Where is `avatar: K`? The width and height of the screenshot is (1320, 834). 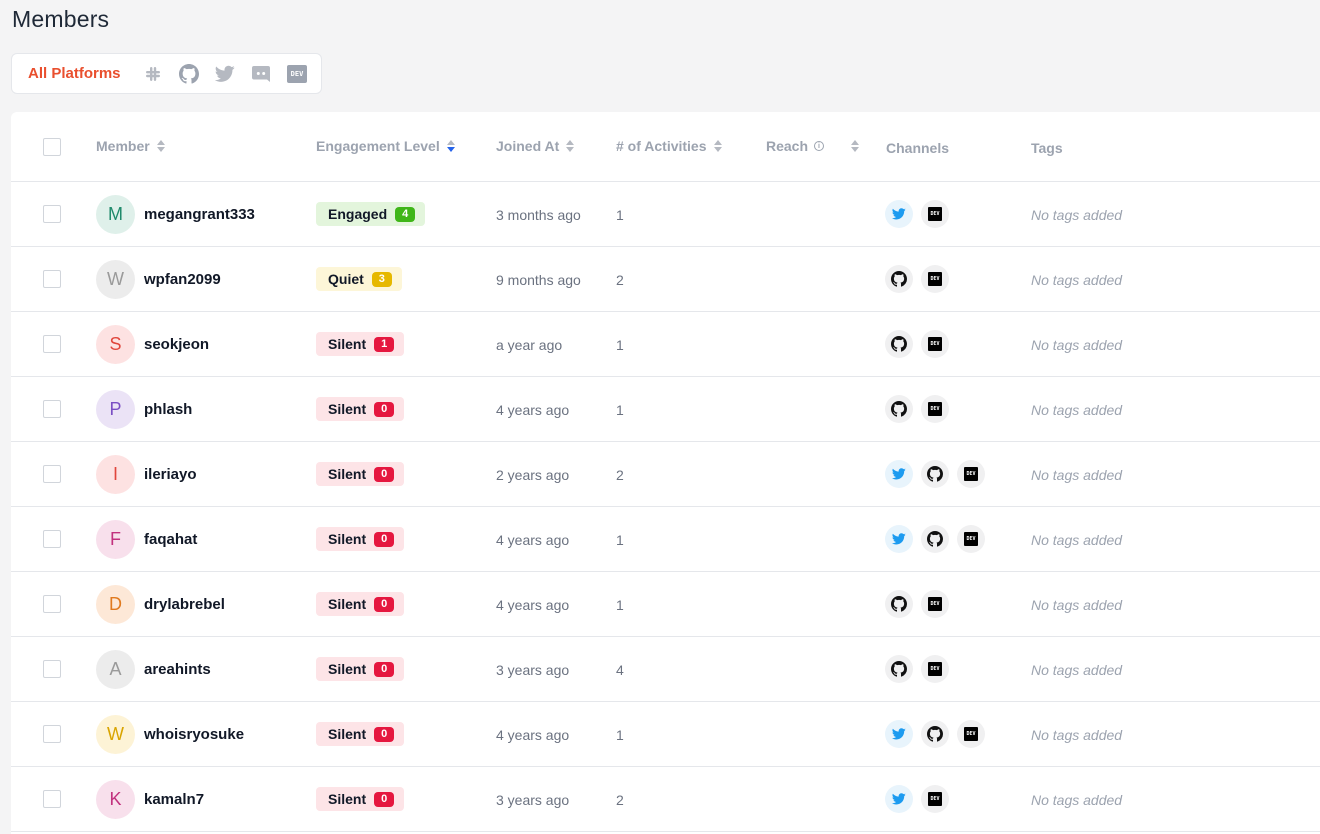
avatar: K is located at coordinates (115, 799).